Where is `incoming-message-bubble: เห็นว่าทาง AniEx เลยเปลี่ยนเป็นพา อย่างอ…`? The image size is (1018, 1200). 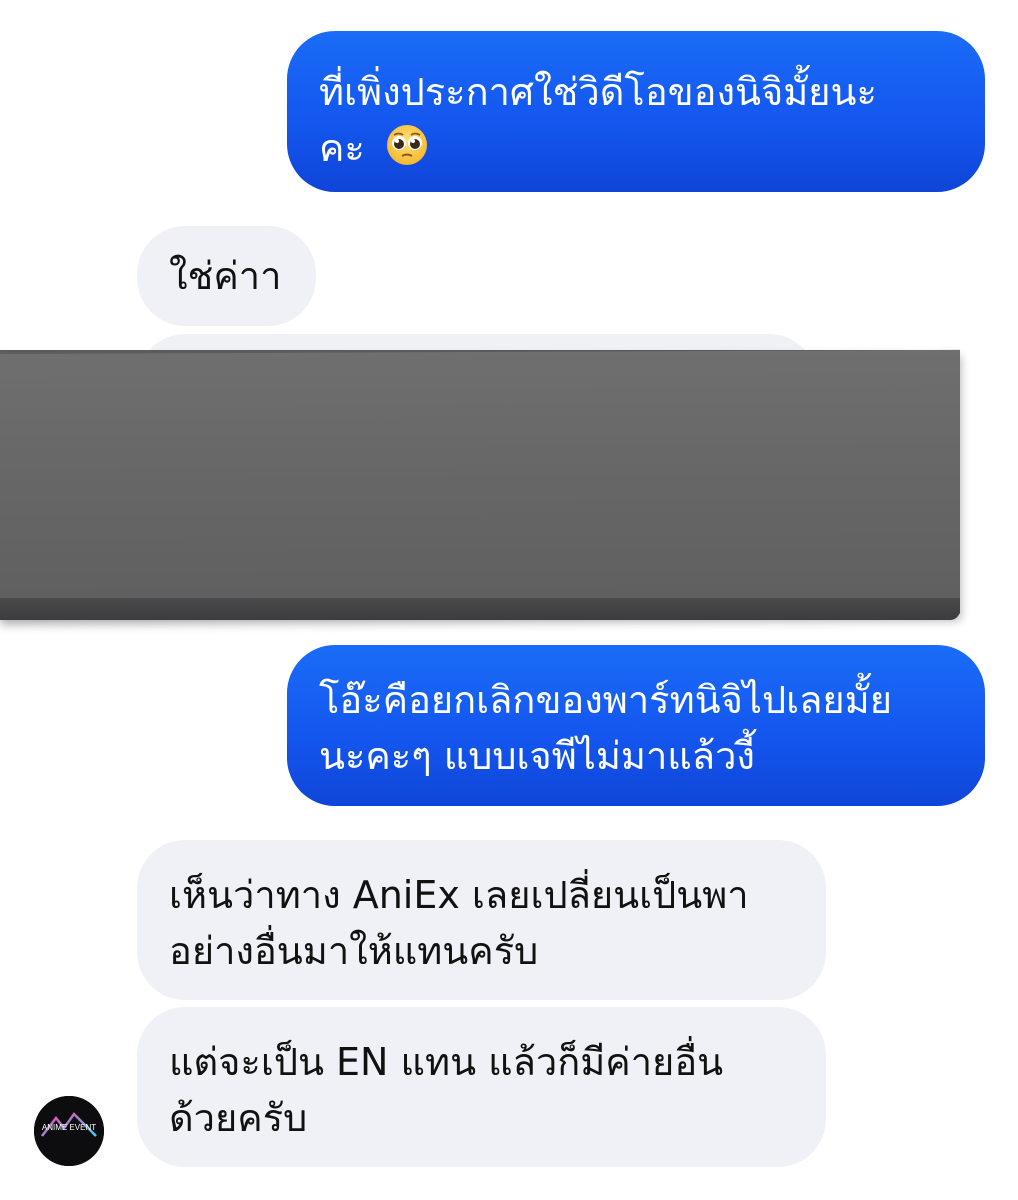 incoming-message-bubble: เห็นว่าทาง AniEx เลยเปลี่ยนเป็นพา อย่างอ… is located at coordinates (481, 920).